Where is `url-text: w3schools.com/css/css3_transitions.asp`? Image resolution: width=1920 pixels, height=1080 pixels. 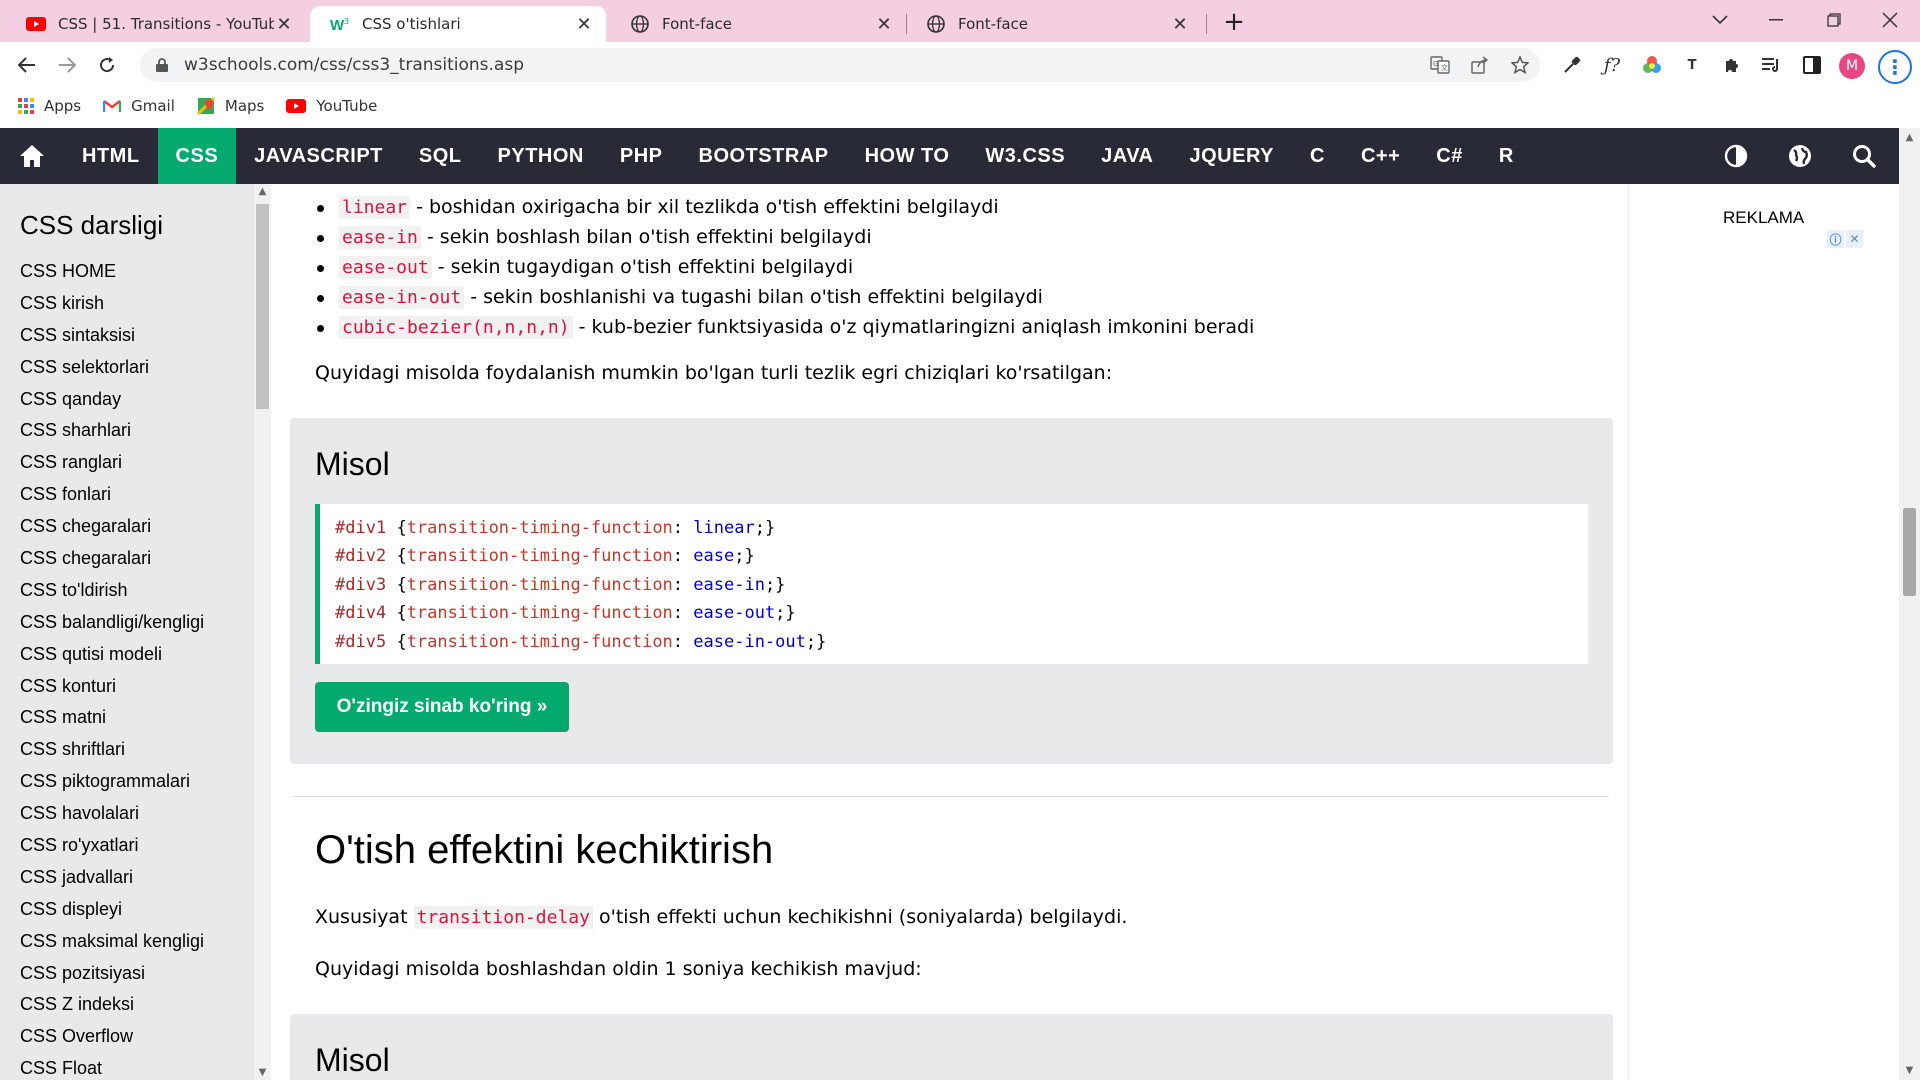
url-text: w3schools.com/css/css3_transitions.asp is located at coordinates (802, 65).